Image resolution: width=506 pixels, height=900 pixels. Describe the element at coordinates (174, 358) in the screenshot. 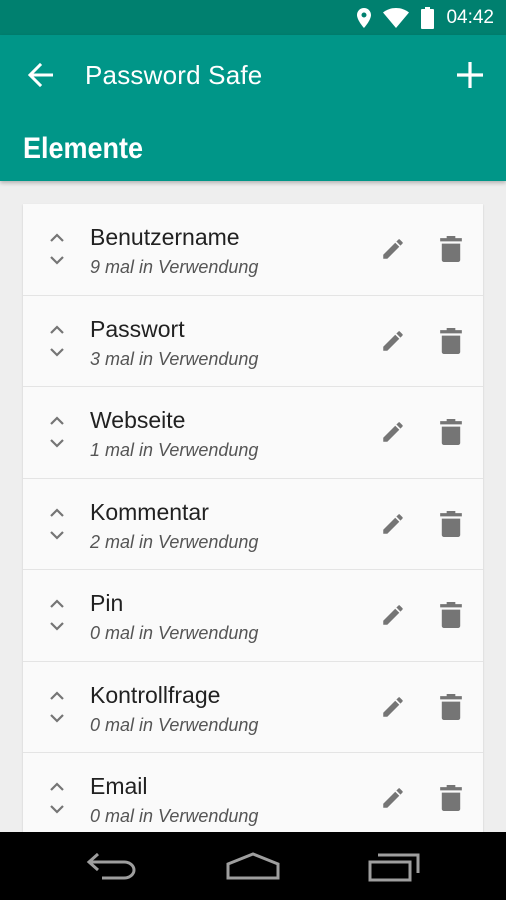

I see `item-usage: 3 mal in Verwendung` at that location.